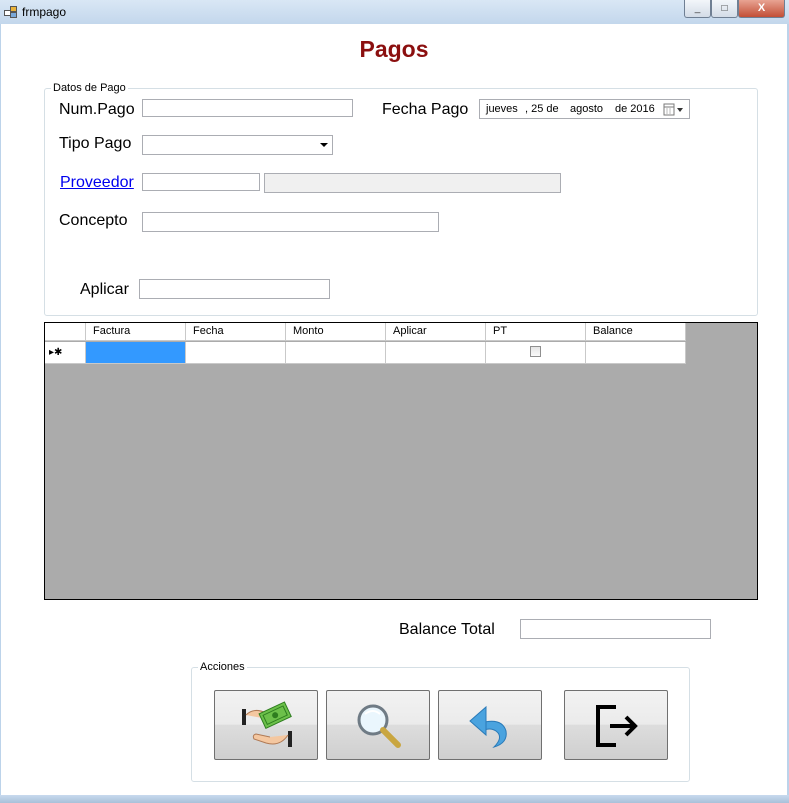 This screenshot has height=803, width=789. I want to click on pt-checkbox, so click(535, 351).